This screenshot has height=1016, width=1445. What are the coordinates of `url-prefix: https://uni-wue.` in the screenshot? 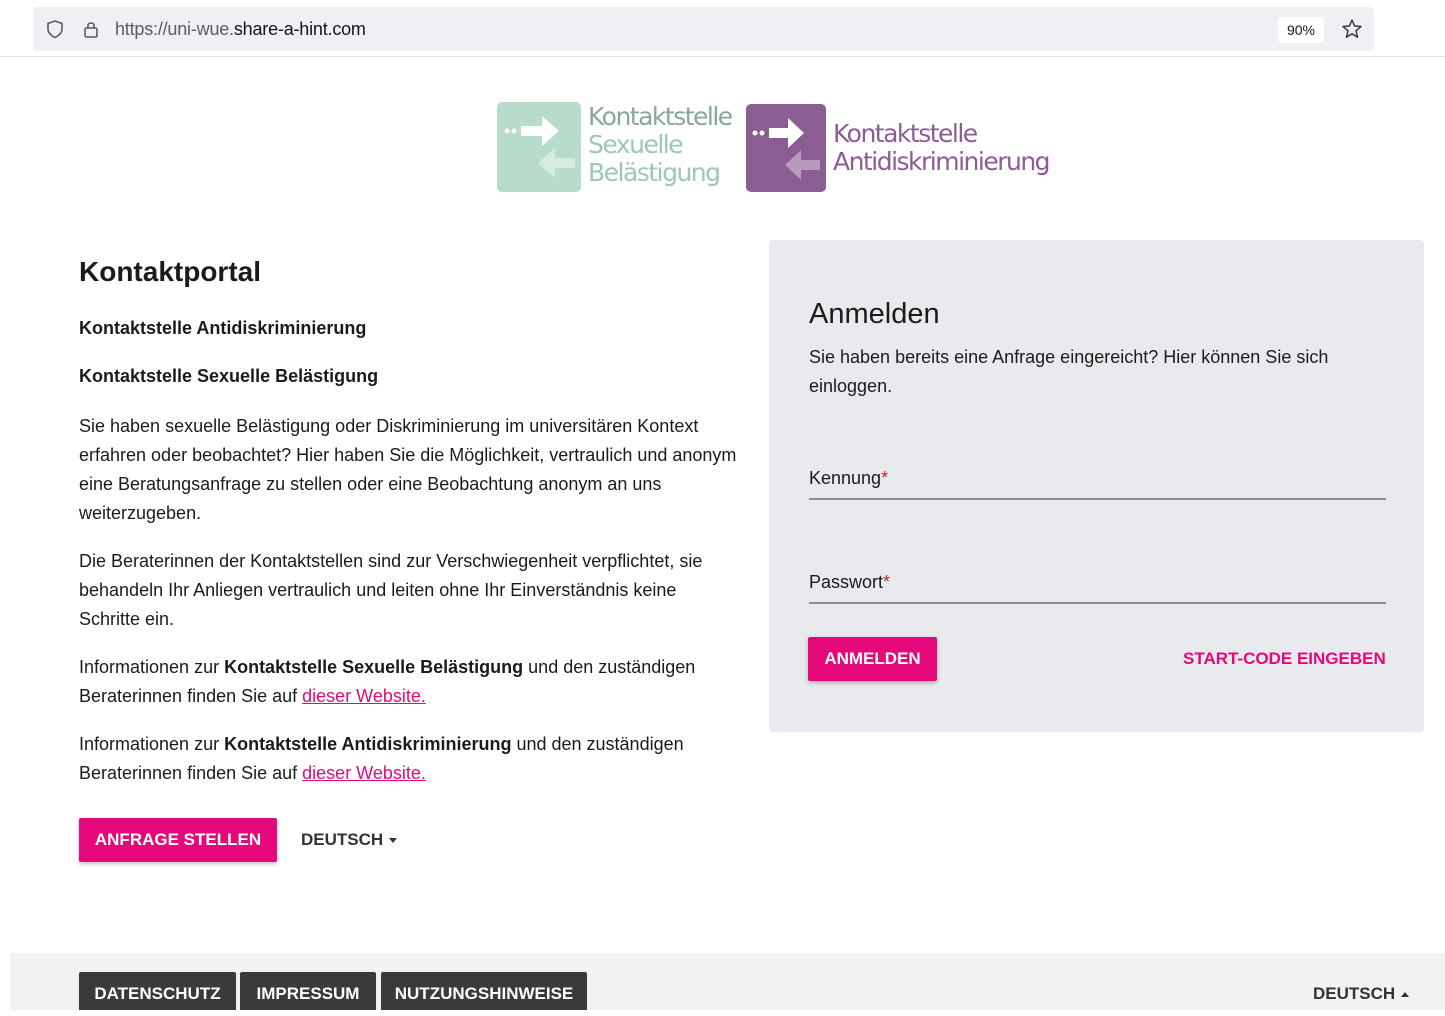 It's located at (174, 29).